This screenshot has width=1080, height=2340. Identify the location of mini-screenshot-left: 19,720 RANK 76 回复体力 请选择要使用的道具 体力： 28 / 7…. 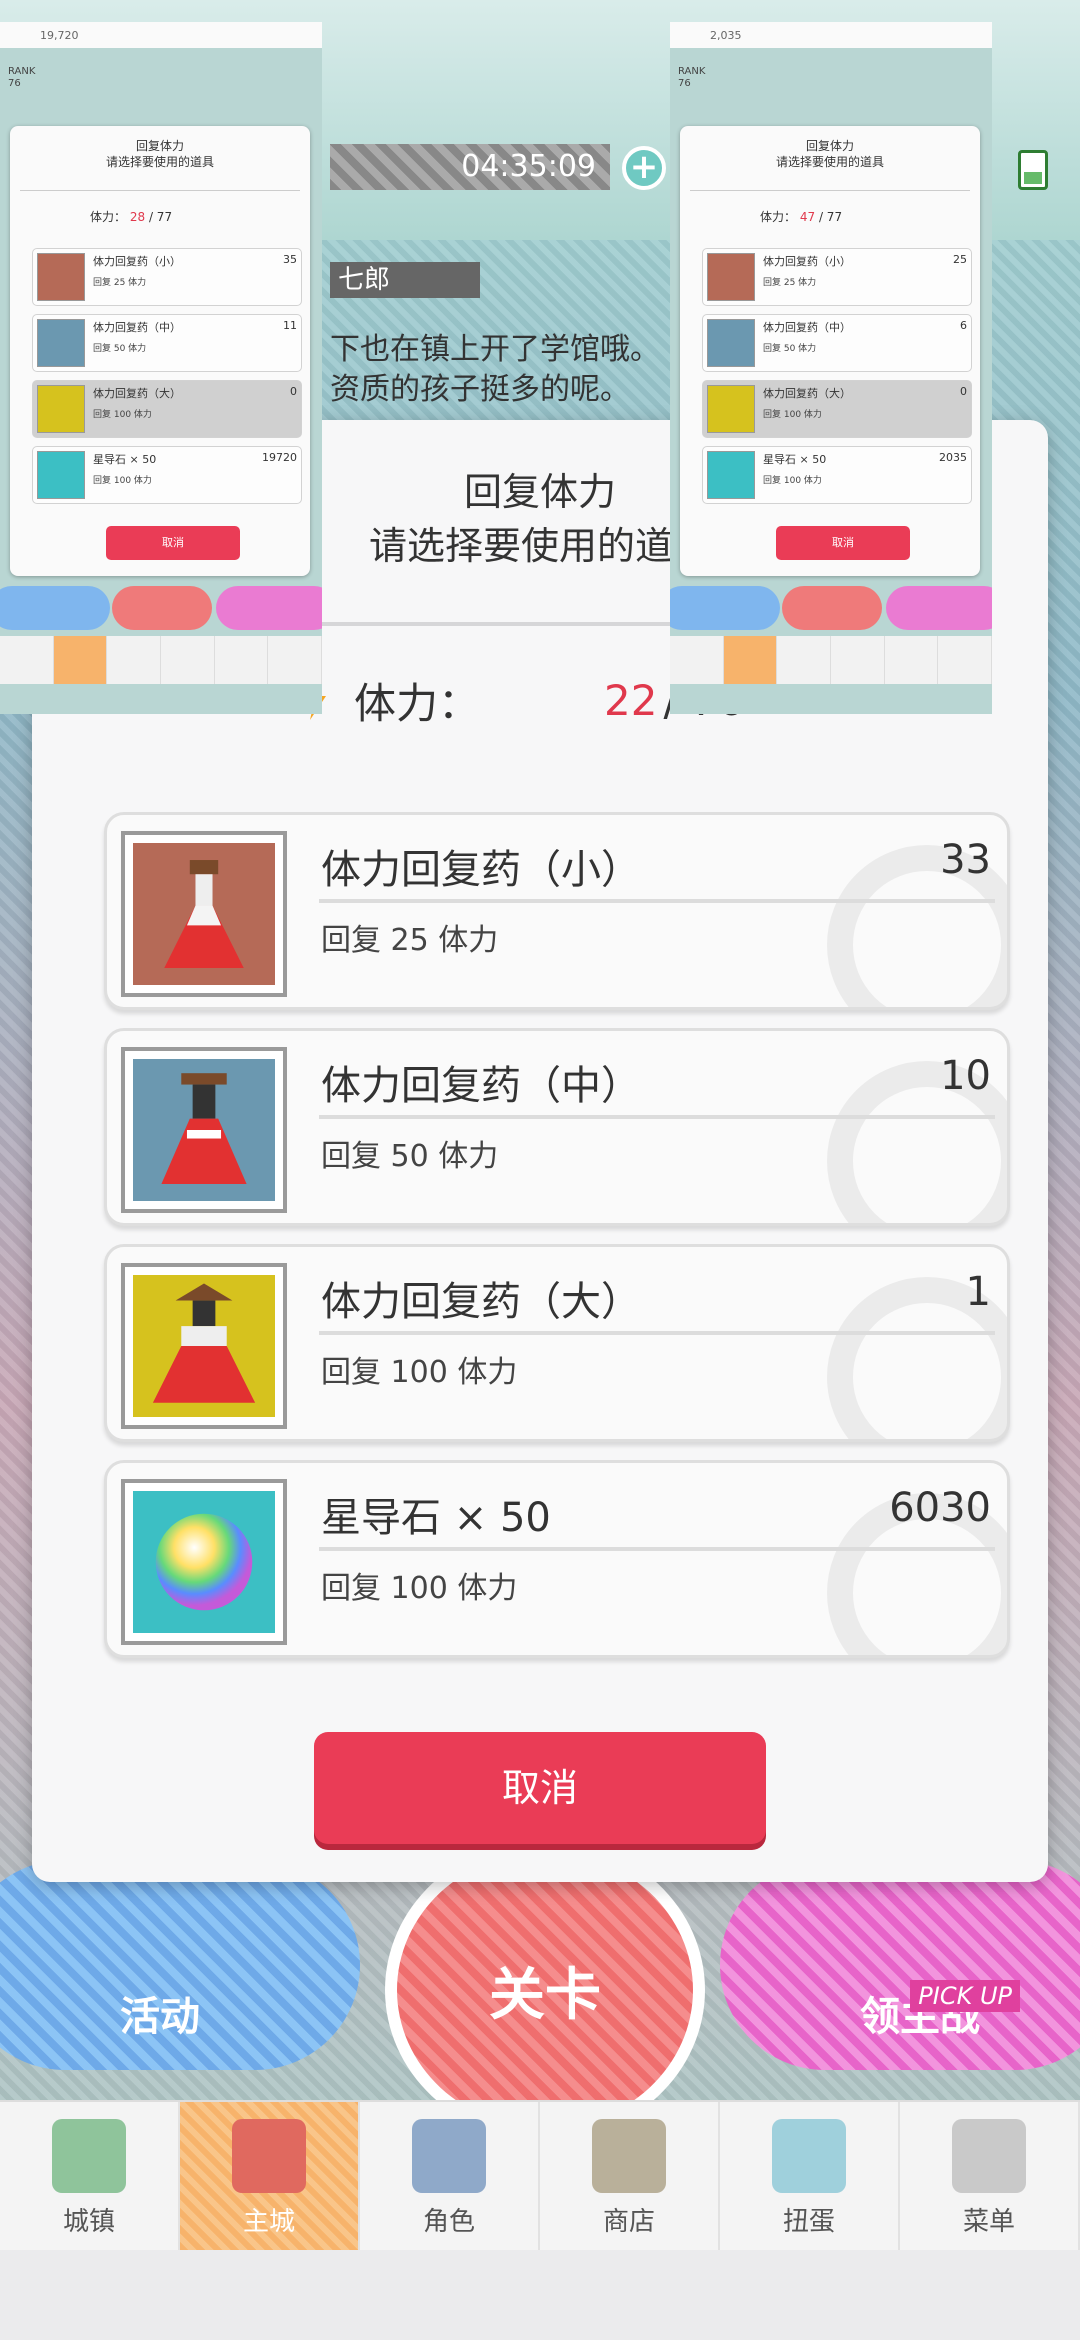
(161, 368).